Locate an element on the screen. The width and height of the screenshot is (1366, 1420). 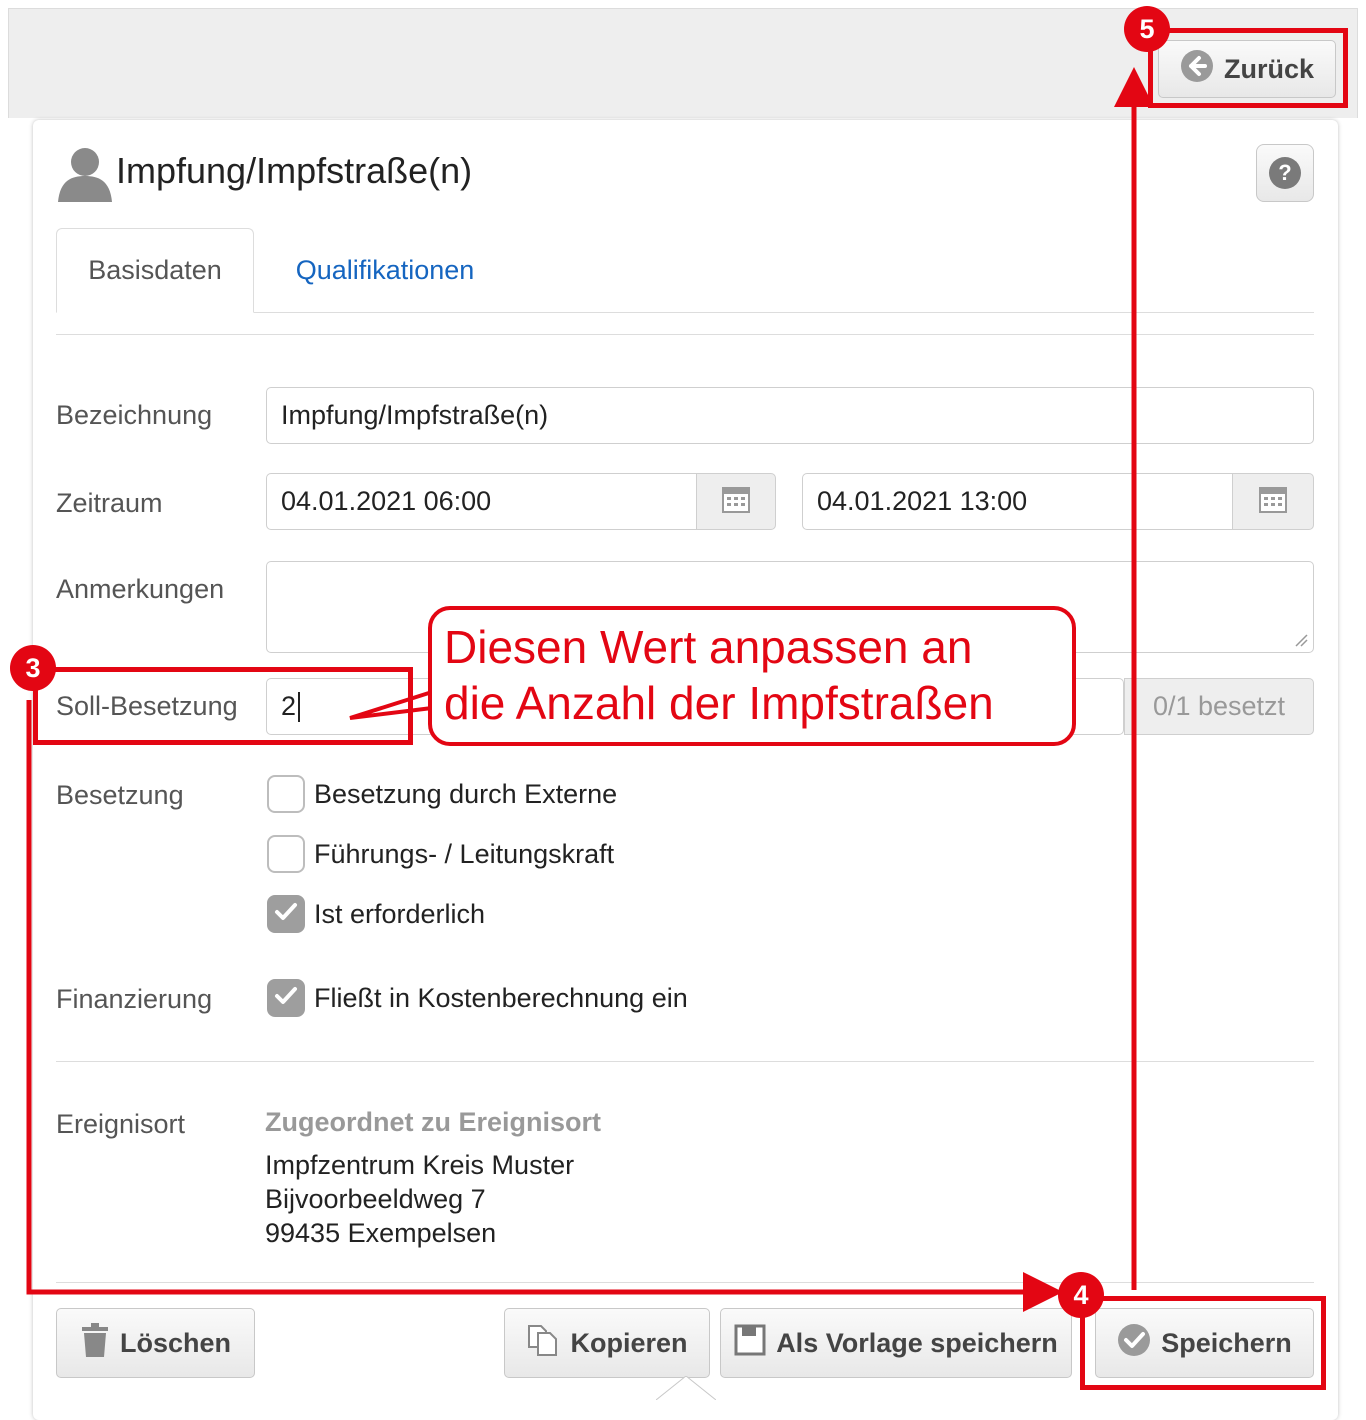
callout-line-1: Diesen Wert anpassen an is located at coordinates (708, 647).